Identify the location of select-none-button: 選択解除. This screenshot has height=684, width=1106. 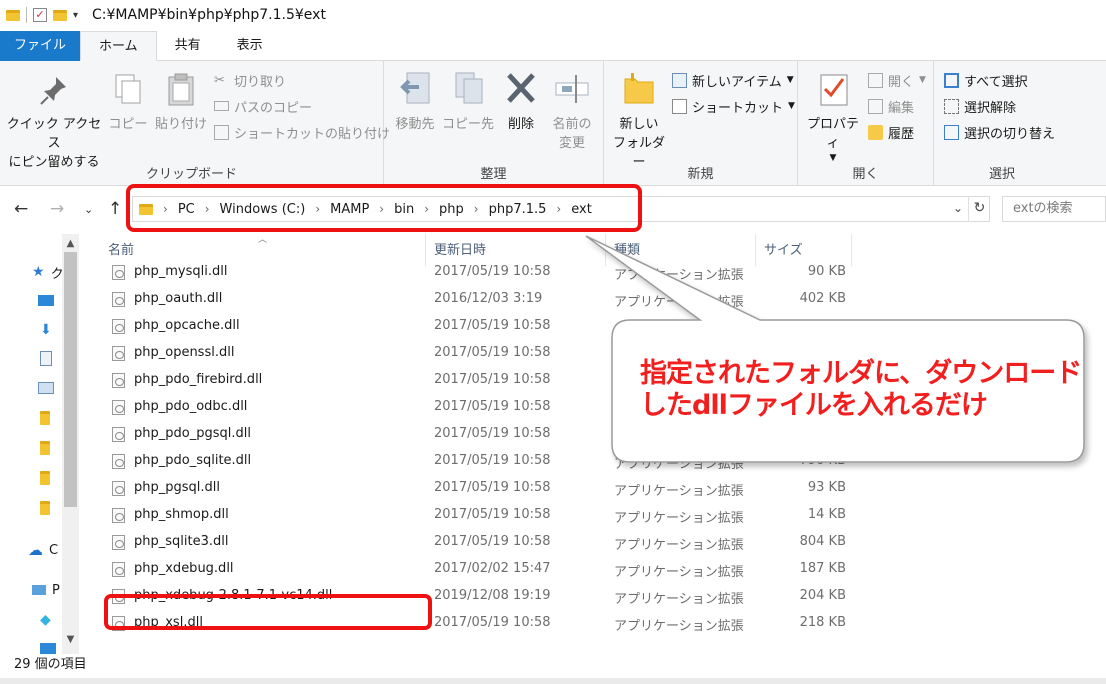
(980, 106).